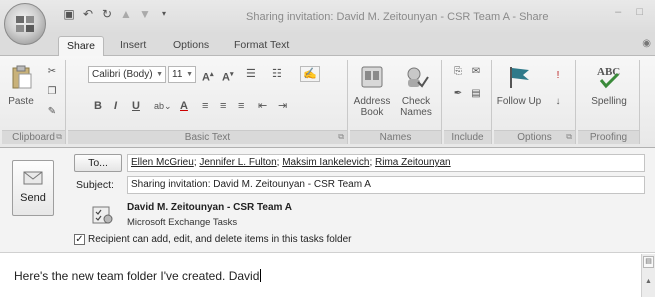 Image resolution: width=655 pixels, height=297 pixels. I want to click on numbering-icon: ☷, so click(277, 74).